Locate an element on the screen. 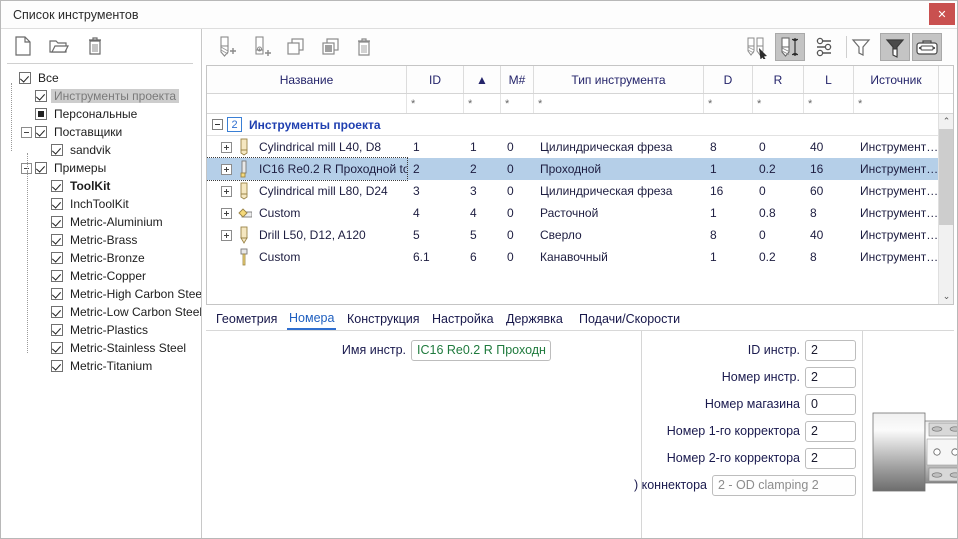 This screenshot has height=539, width=958. tool-id-input: 2 is located at coordinates (830, 350).